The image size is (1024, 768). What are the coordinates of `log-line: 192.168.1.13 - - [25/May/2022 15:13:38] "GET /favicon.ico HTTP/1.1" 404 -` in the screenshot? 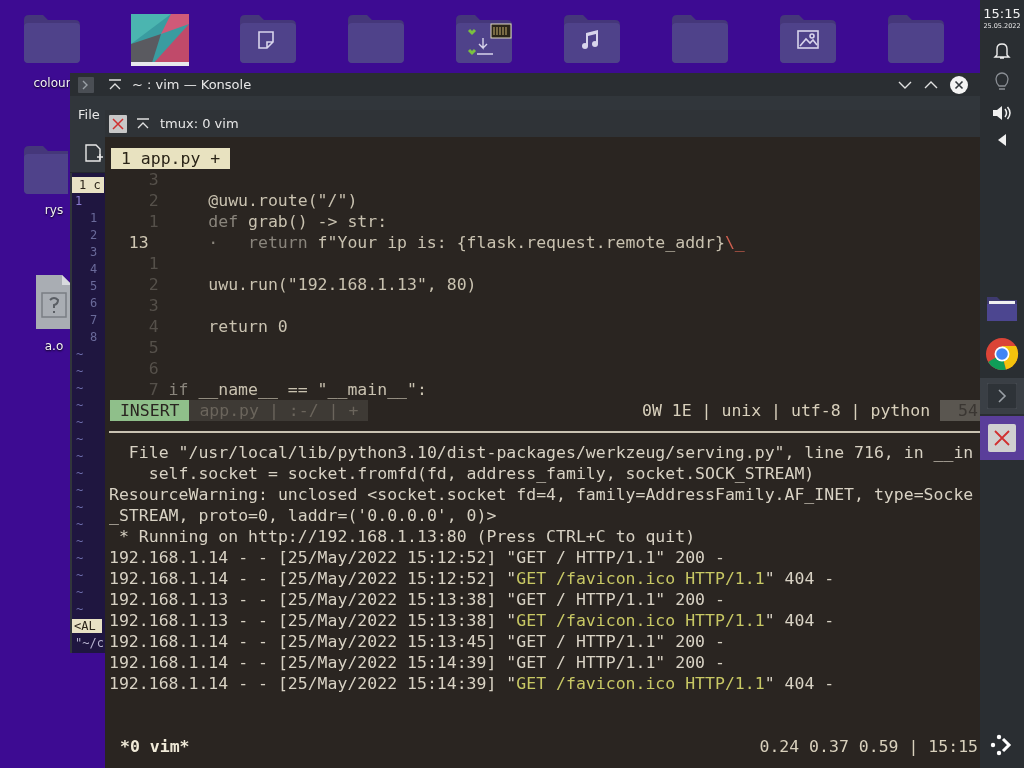 It's located at (472, 620).